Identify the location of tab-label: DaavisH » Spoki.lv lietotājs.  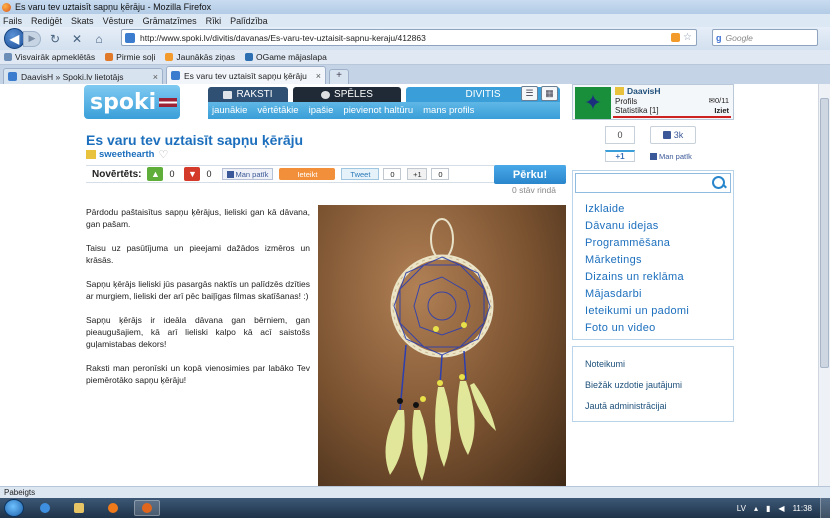
(87, 77).